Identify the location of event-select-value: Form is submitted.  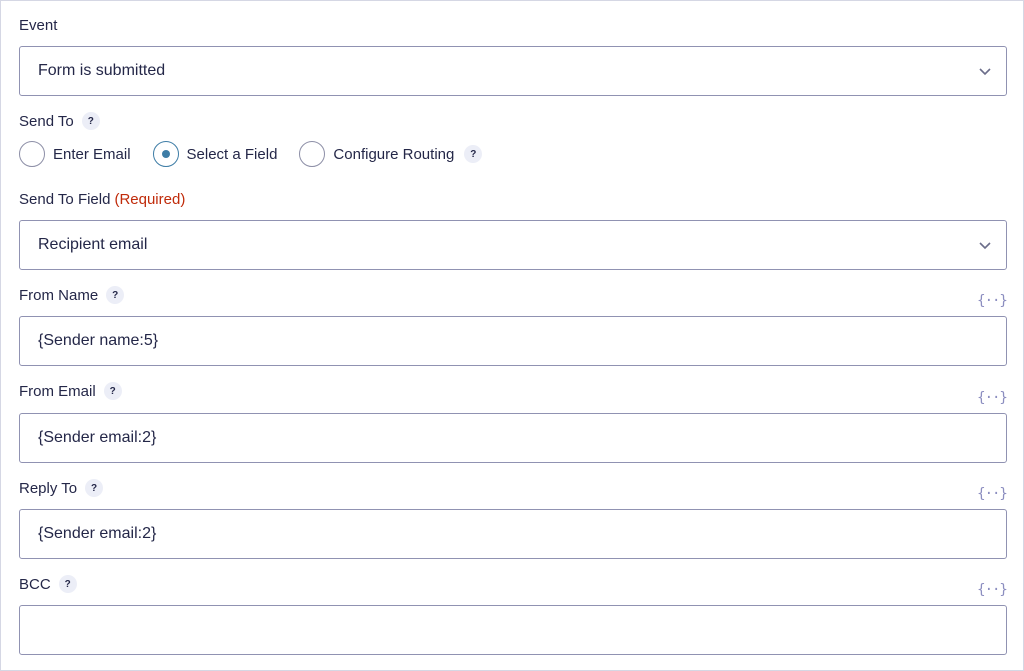
(102, 70).